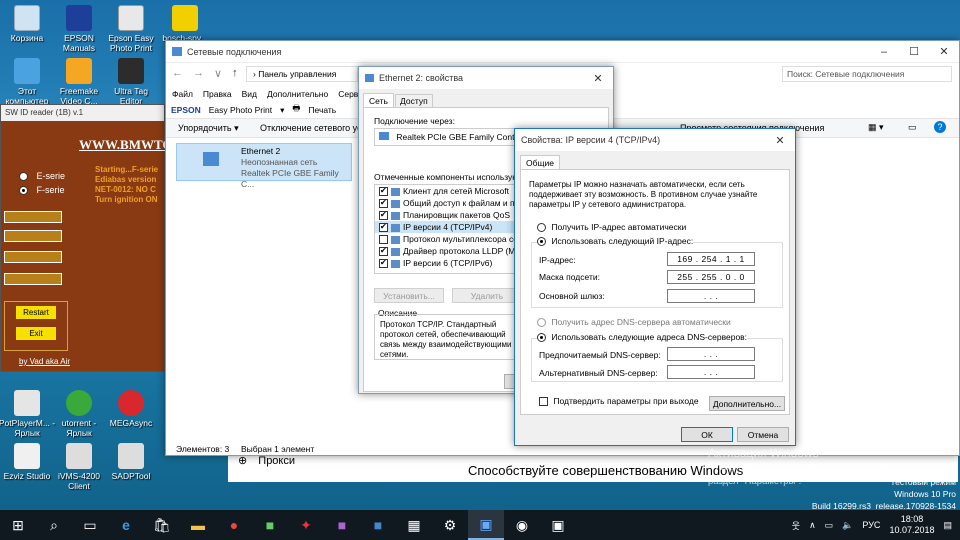 This screenshot has width=960, height=540. What do you see at coordinates (182, 94) in the screenshot?
I see `menu-file: Файл` at bounding box center [182, 94].